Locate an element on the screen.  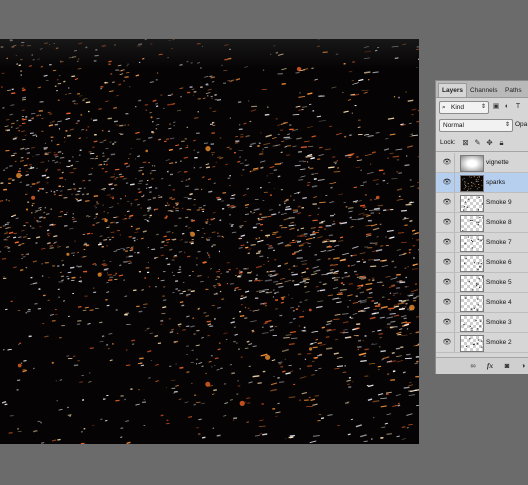
layer-row: 👁︎ Smoke 6 is located at coordinates (482, 263).